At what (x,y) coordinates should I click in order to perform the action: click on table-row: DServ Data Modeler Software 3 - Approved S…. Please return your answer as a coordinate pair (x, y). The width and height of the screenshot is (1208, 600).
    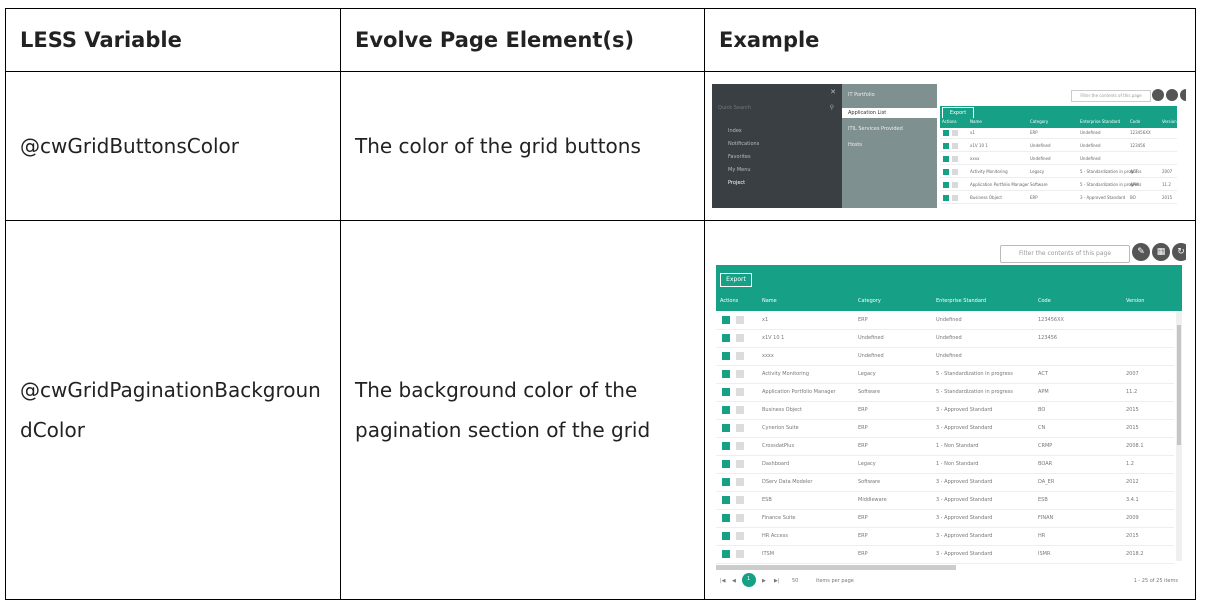
    Looking at the image, I should click on (945, 482).